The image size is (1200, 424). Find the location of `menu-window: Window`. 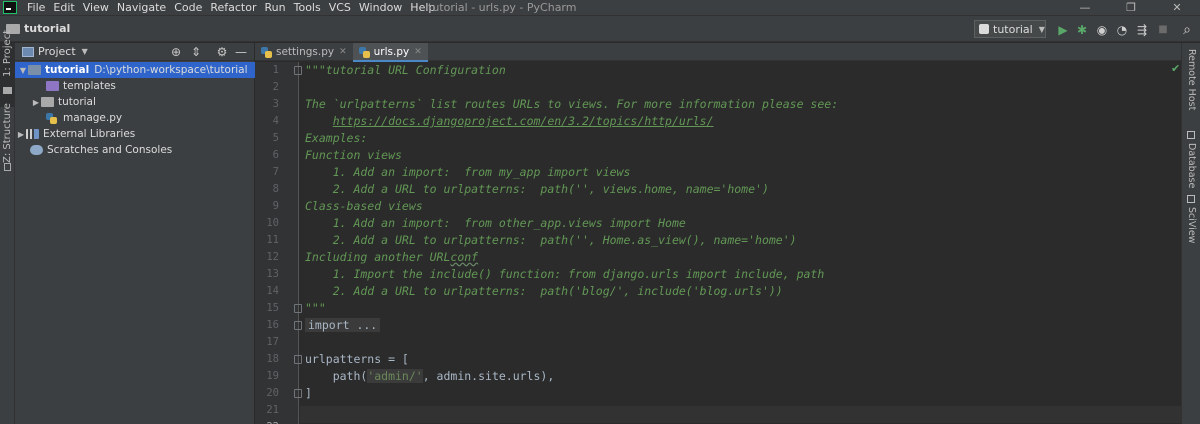

menu-window: Window is located at coordinates (380, 7).